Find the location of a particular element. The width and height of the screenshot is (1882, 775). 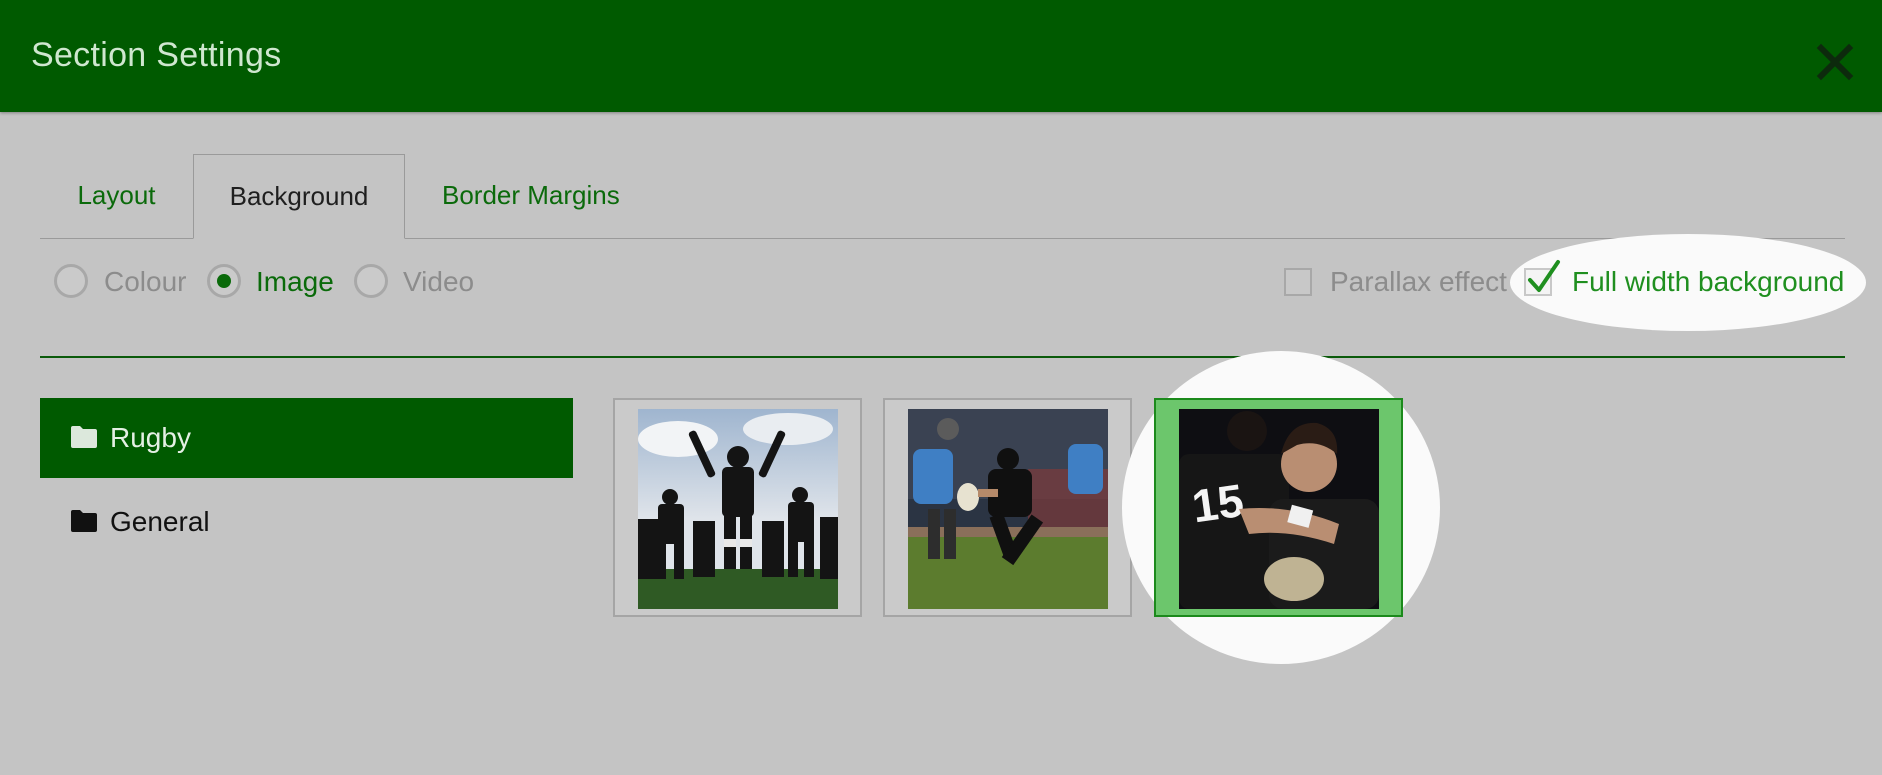

radio-colour-label: Colour is located at coordinates (145, 282).